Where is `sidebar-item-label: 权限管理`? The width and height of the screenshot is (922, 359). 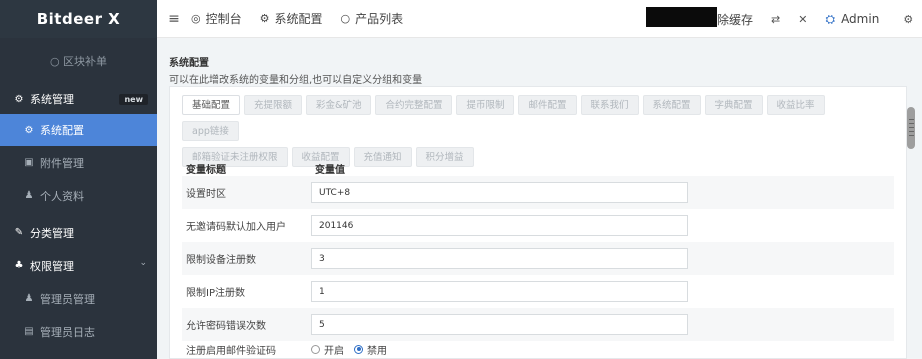 sidebar-item-label: 权限管理 is located at coordinates (52, 266).